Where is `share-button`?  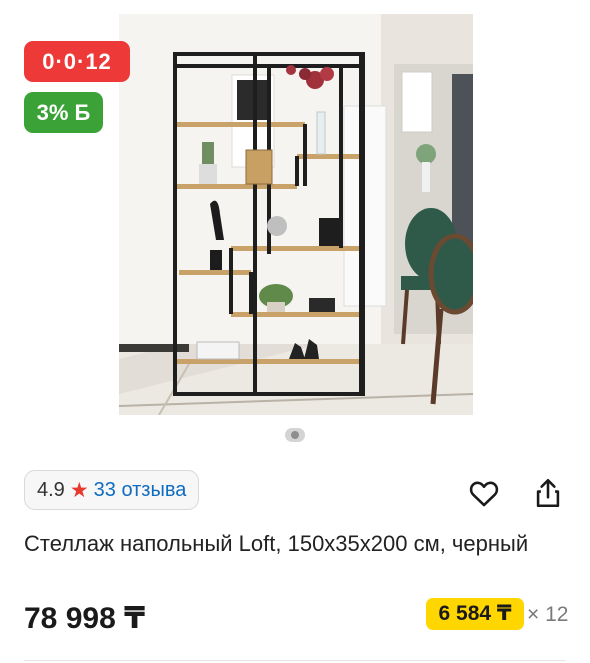
share-button is located at coordinates (548, 493).